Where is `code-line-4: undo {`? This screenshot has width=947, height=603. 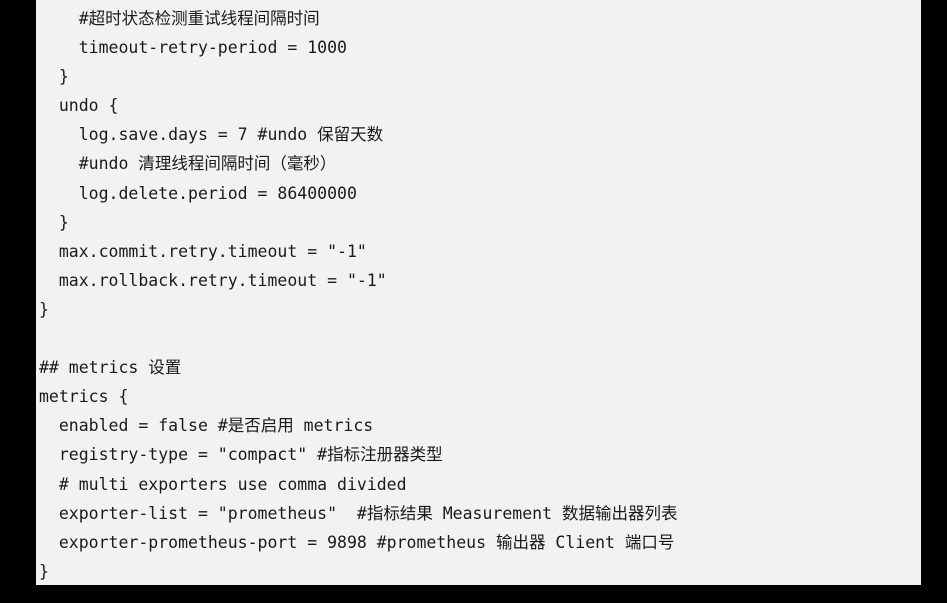
code-line-4: undo { is located at coordinates (79, 106).